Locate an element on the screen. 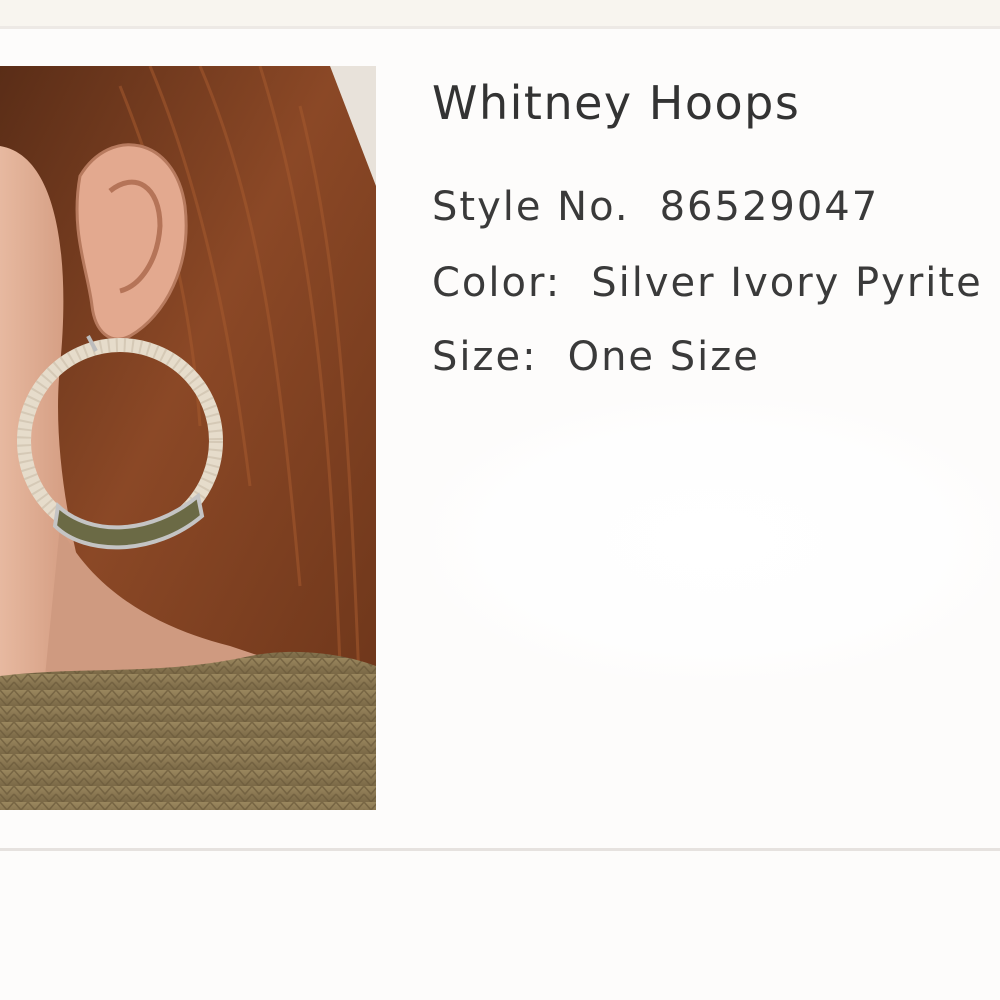 This screenshot has height=1000, width=1000. bottom-area is located at coordinates (500, 925).